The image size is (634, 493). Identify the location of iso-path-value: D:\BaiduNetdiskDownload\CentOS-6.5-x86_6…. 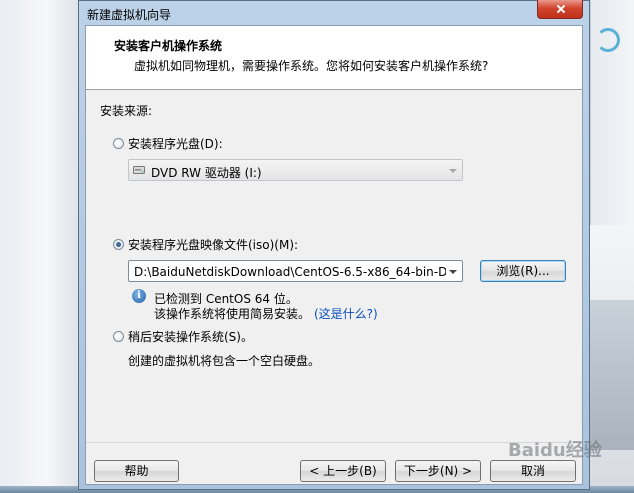
(290, 272).